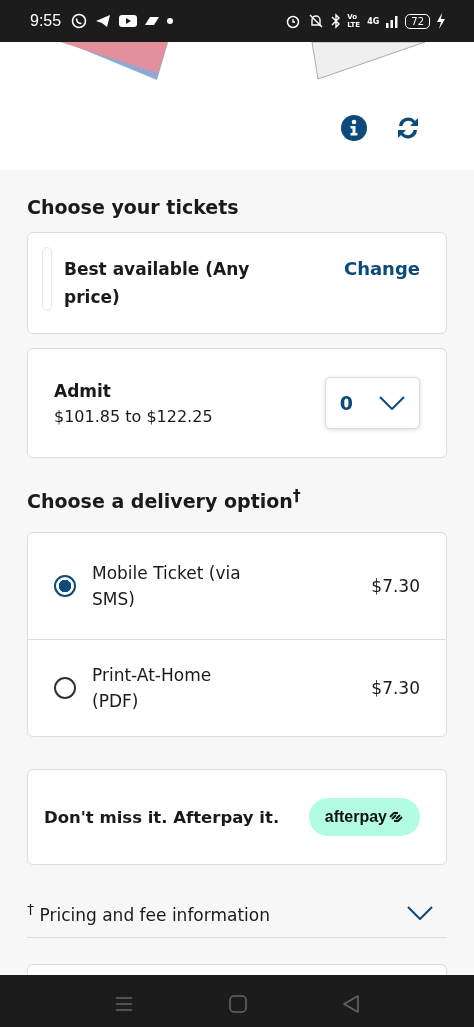 This screenshot has width=474, height=1027. I want to click on pricing-info-label: $^{†}$ Pricing and fee information, so click(148, 913).